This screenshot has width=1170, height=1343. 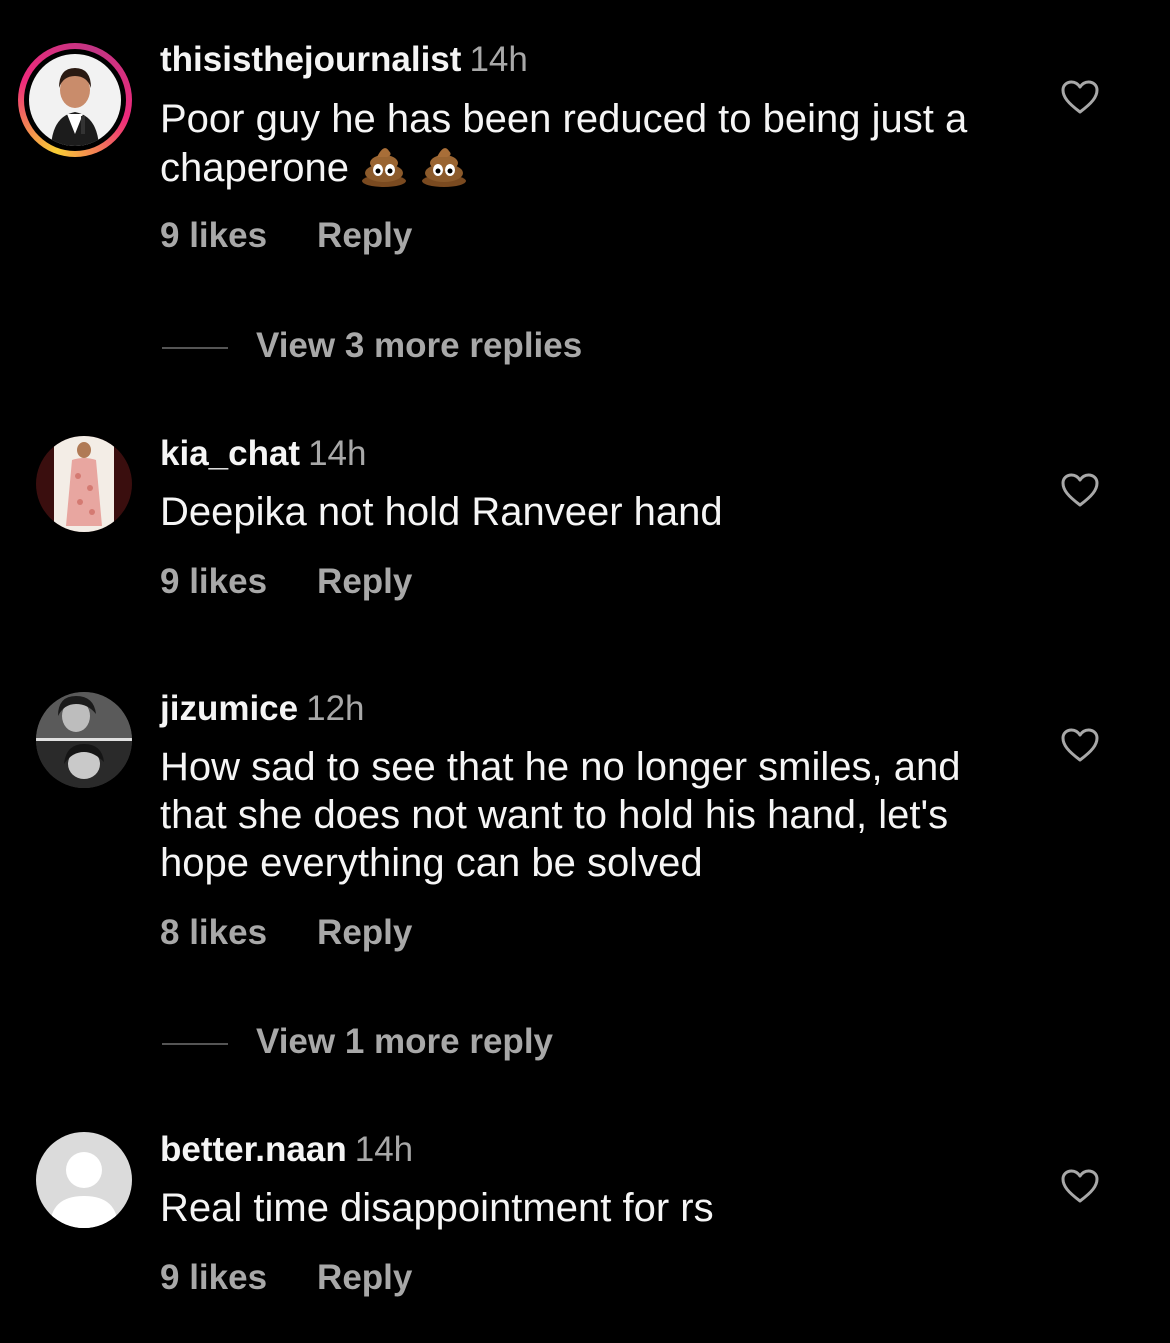 What do you see at coordinates (230, 453) in the screenshot?
I see `username: kia_chat` at bounding box center [230, 453].